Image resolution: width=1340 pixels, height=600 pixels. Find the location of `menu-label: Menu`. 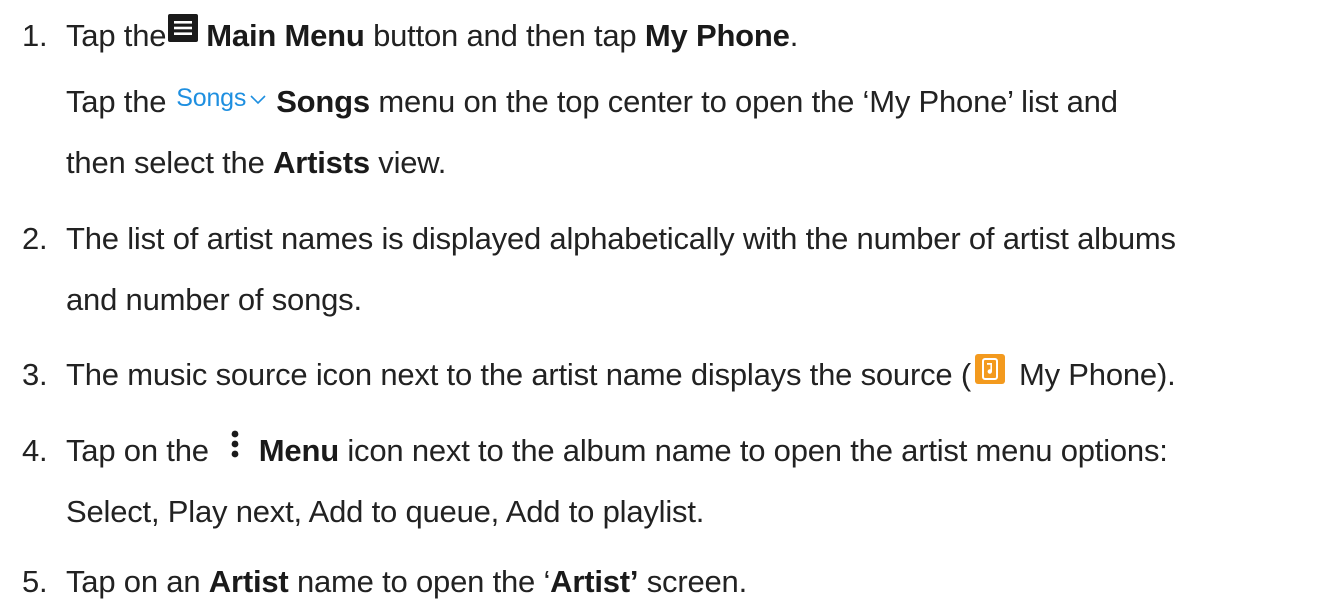

menu-label: Menu is located at coordinates (298, 450).